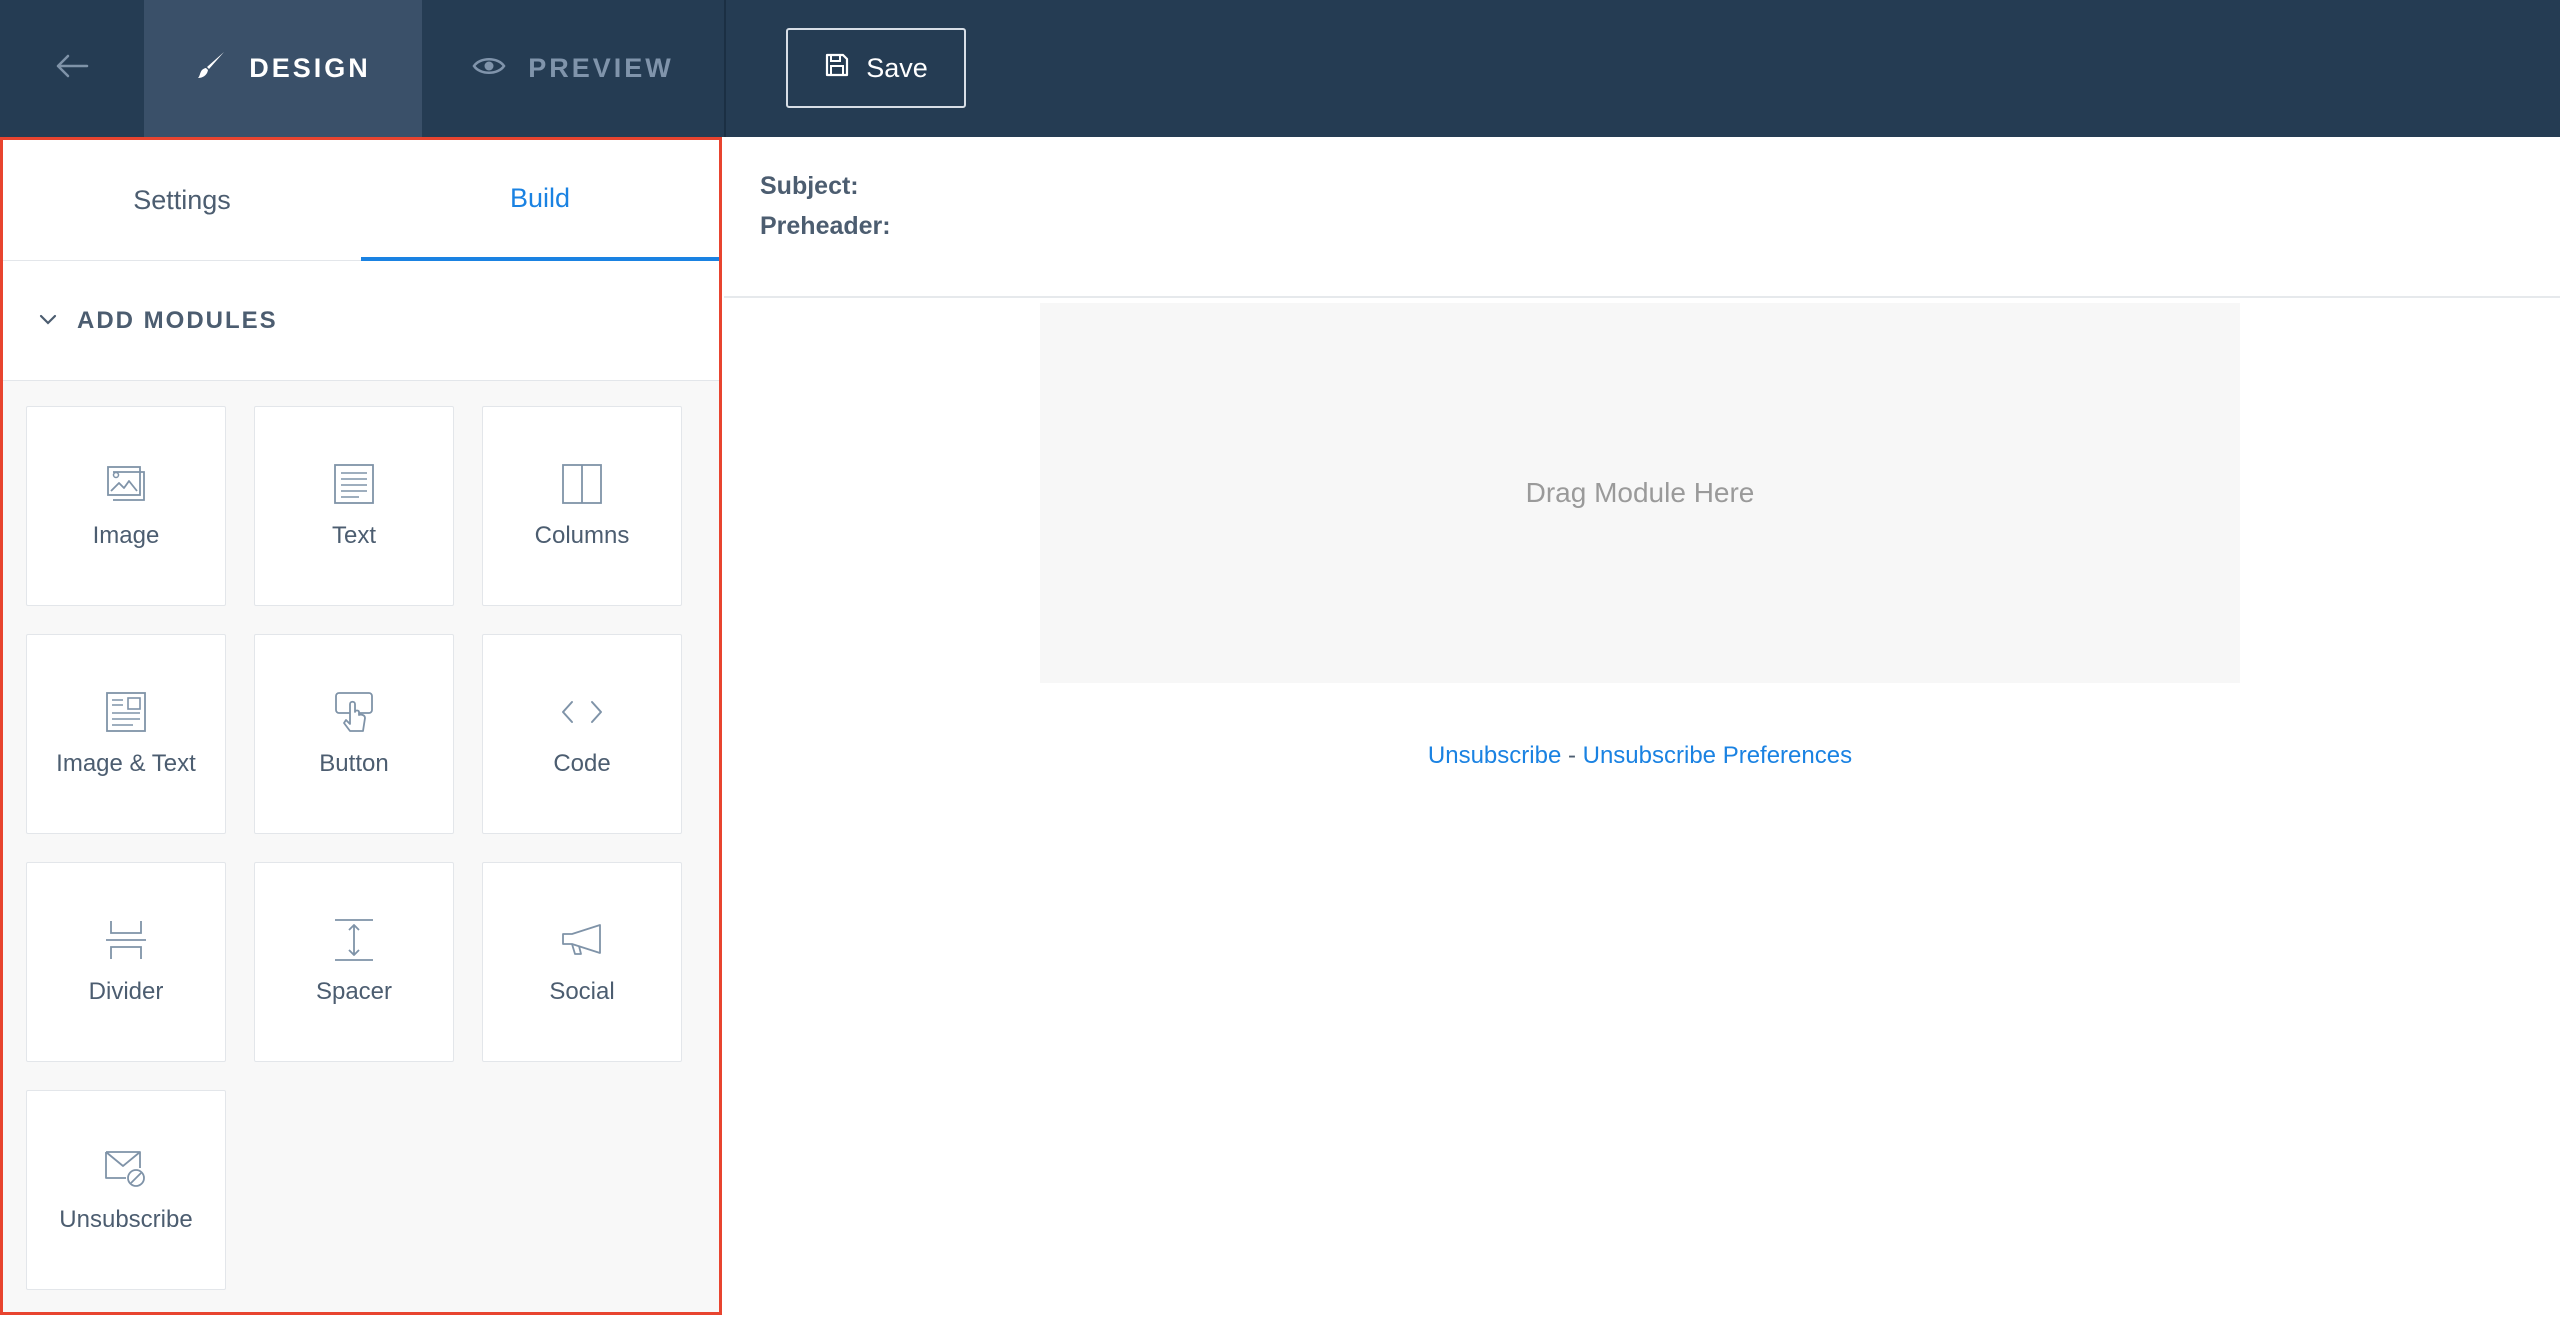 This screenshot has width=2560, height=1318. I want to click on subject-label: Subject:, so click(809, 186).